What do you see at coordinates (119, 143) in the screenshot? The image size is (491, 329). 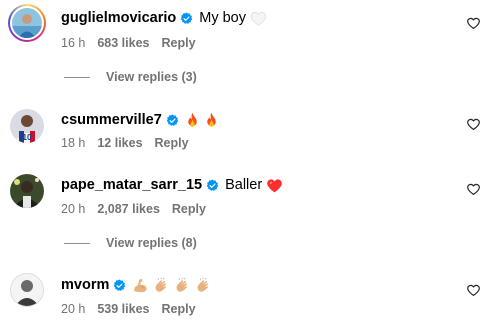 I see `comment-likes: 12 likes` at bounding box center [119, 143].